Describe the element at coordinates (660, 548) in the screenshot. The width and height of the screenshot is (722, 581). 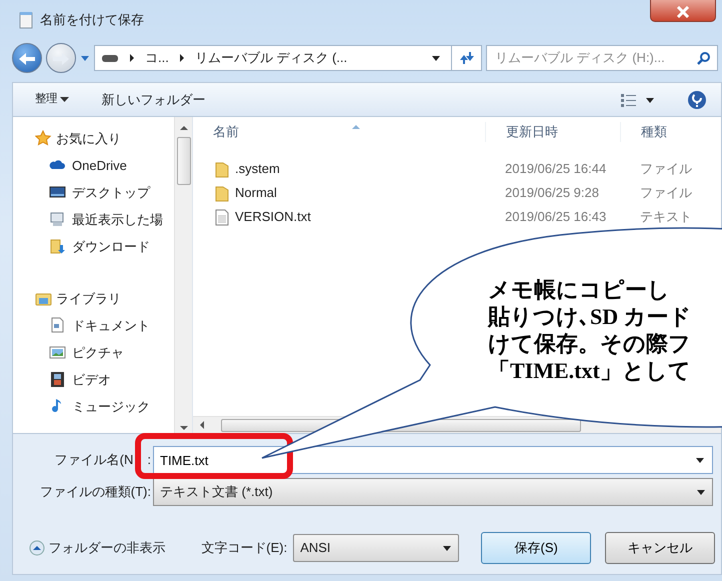
I see `cancel-button: キャンセル` at that location.